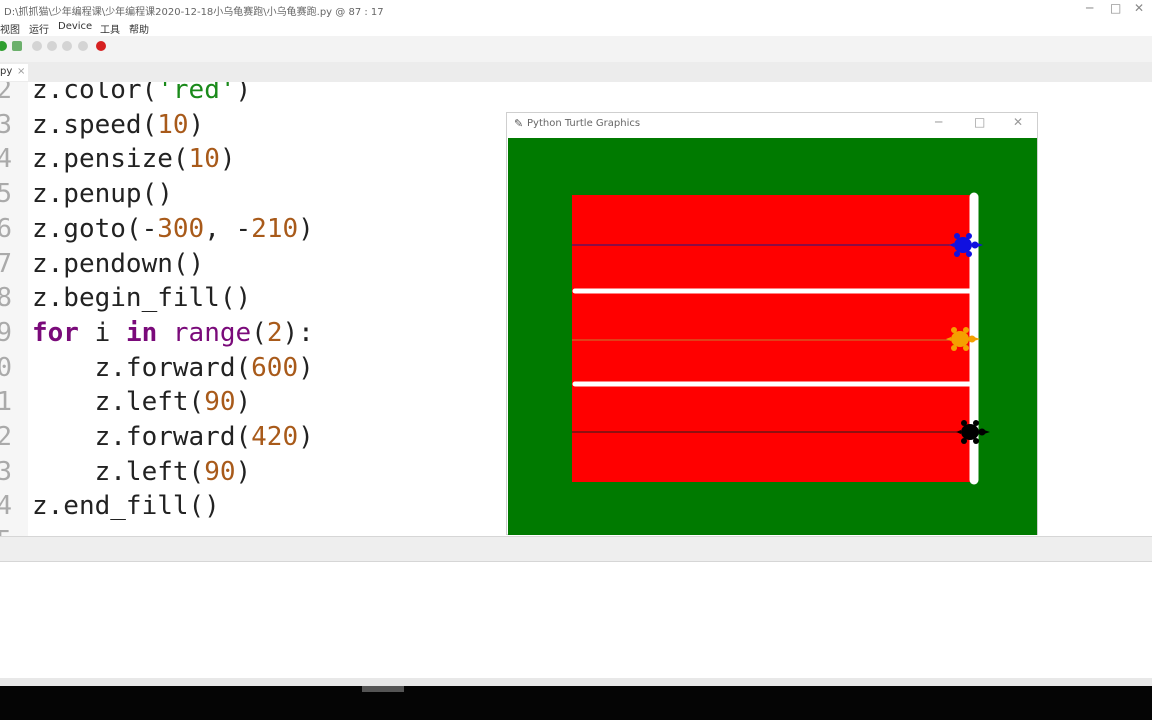  I want to click on code-line: z.goto(-300, -210), so click(173, 229).